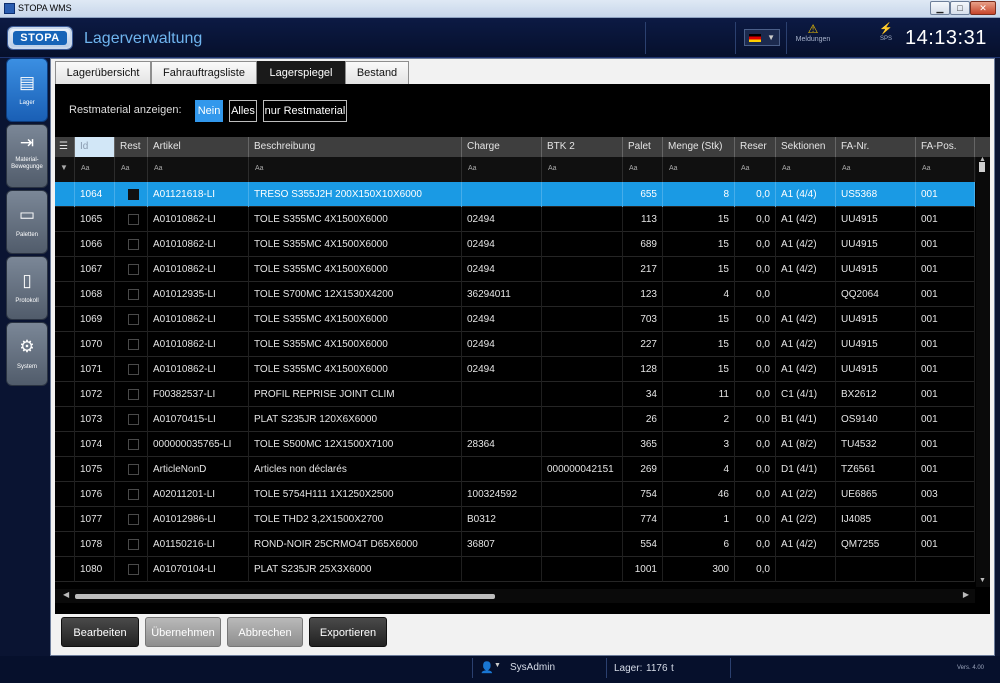  What do you see at coordinates (348, 632) in the screenshot?
I see `exportieren-button: Exportieren` at bounding box center [348, 632].